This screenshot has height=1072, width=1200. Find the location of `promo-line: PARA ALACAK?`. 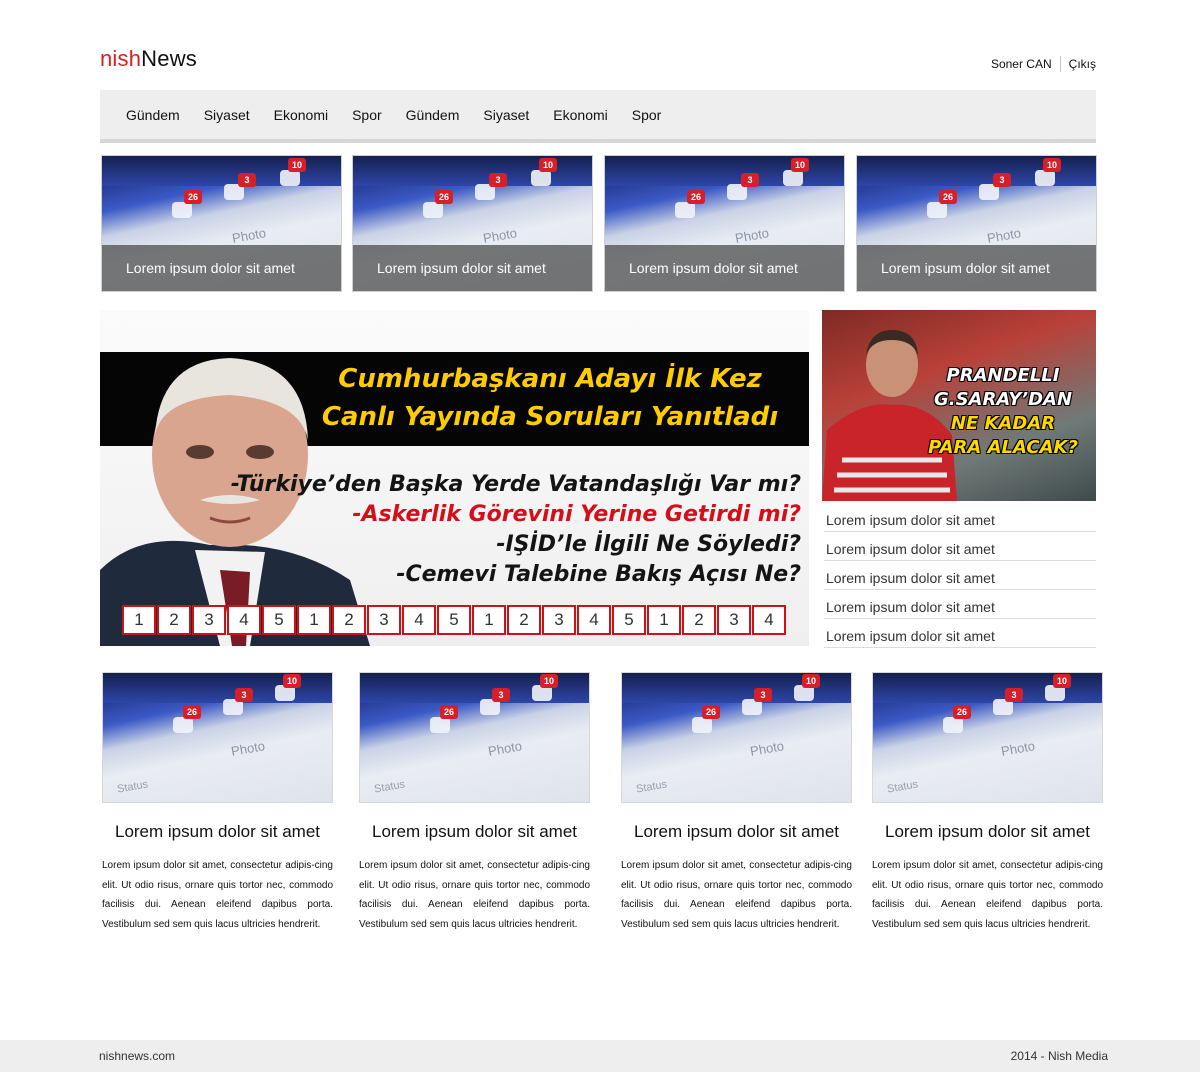

promo-line: PARA ALACAK? is located at coordinates (1003, 447).